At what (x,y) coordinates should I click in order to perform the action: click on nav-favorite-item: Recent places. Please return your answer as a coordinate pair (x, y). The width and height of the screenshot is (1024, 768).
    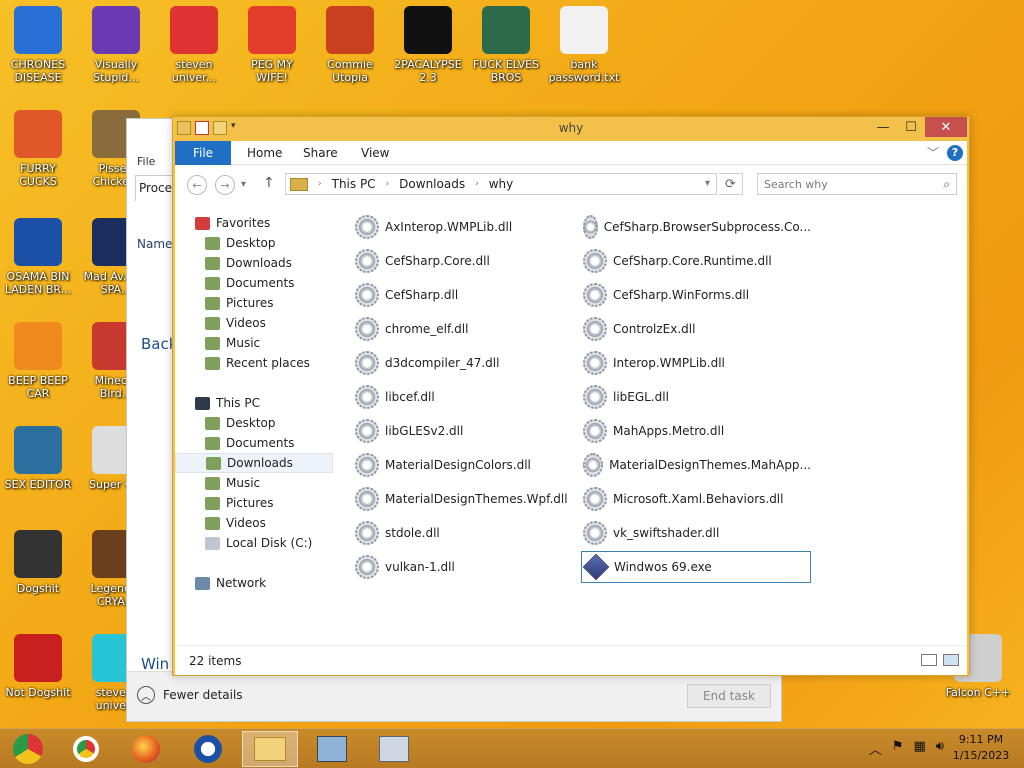
    Looking at the image, I should click on (254, 363).